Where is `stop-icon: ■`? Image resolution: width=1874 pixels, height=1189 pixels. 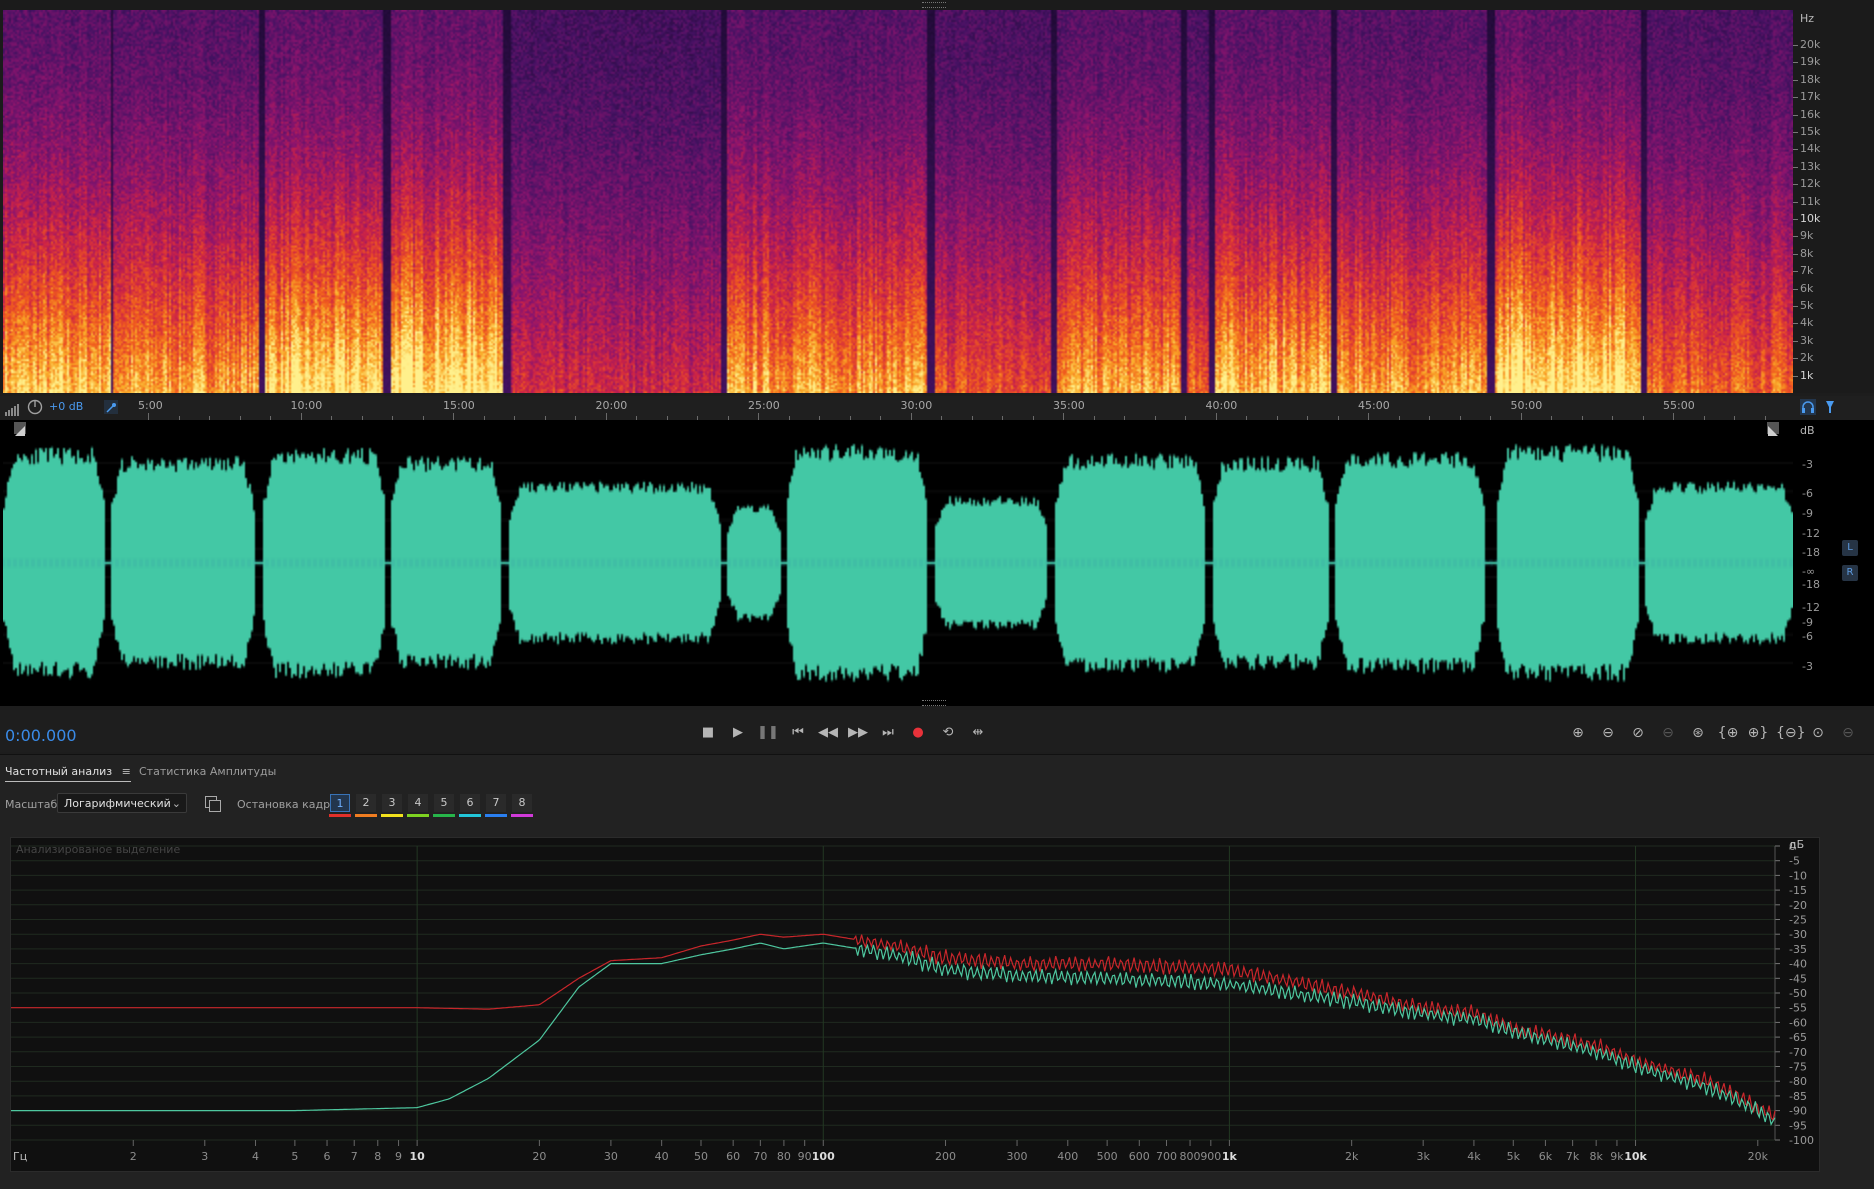
stop-icon: ■ is located at coordinates (708, 732).